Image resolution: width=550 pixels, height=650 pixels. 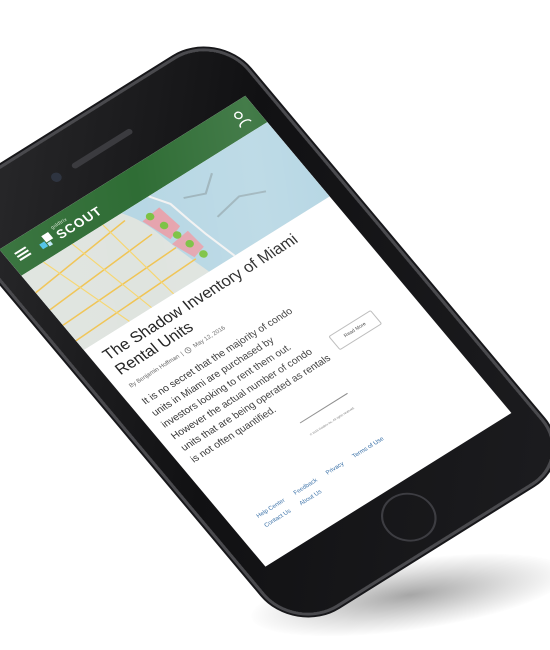 What do you see at coordinates (46, 240) in the screenshot?
I see `logo-mark-icon` at bounding box center [46, 240].